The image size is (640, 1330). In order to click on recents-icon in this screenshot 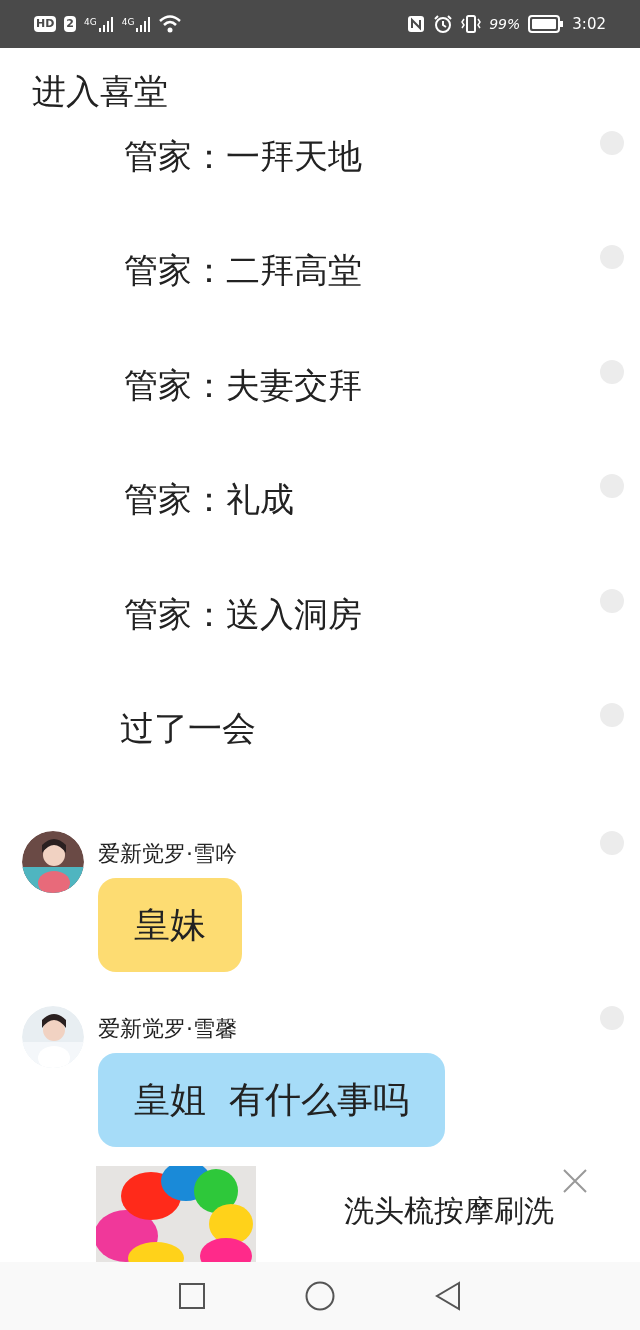, I will do `click(192, 1296)`.